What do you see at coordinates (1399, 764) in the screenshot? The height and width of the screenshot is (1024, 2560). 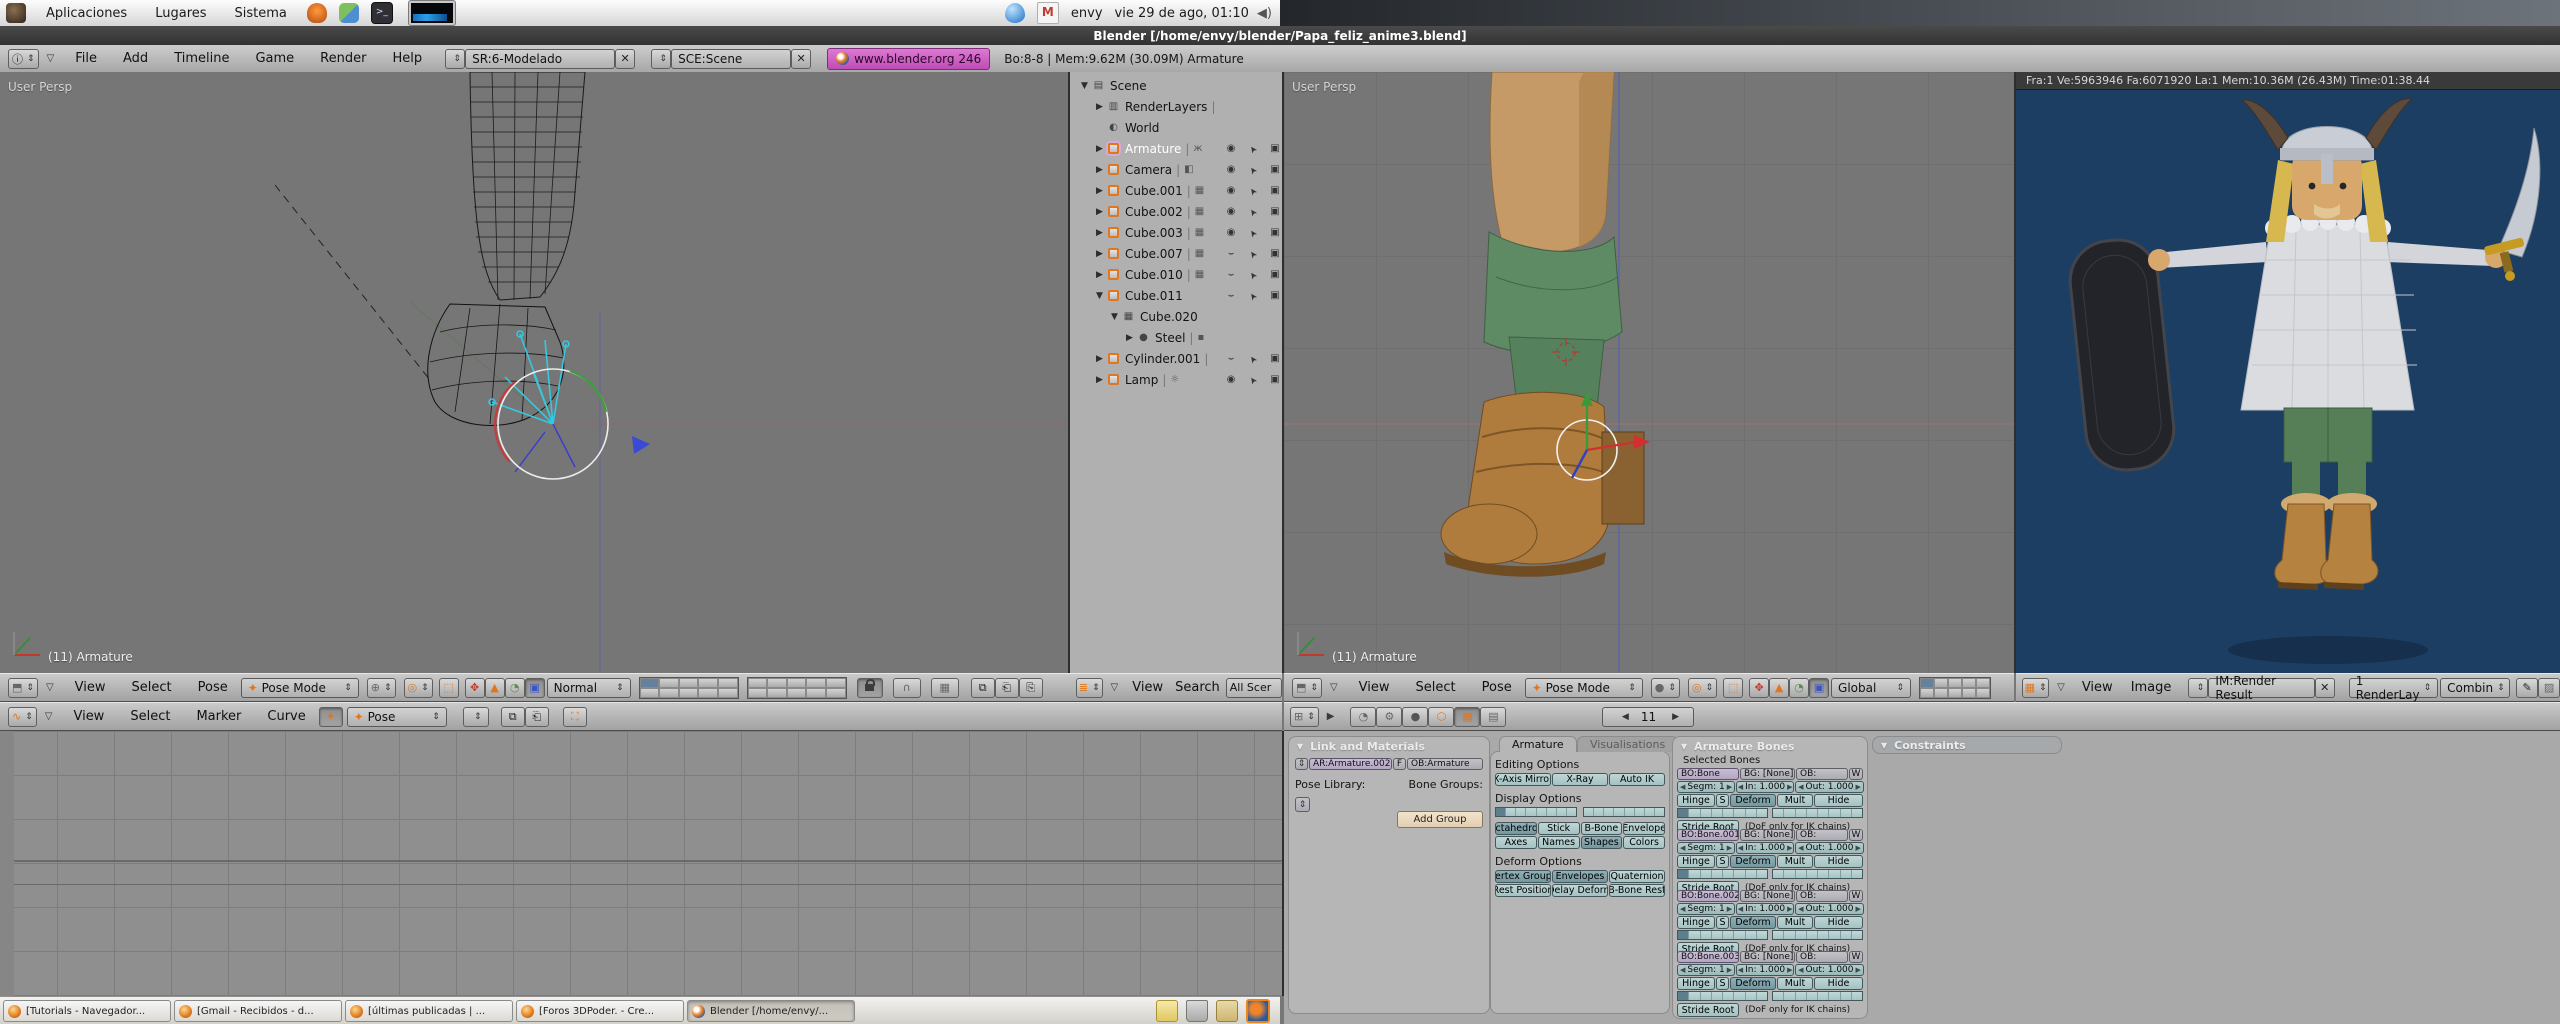 I see `fake-user-button: F` at bounding box center [1399, 764].